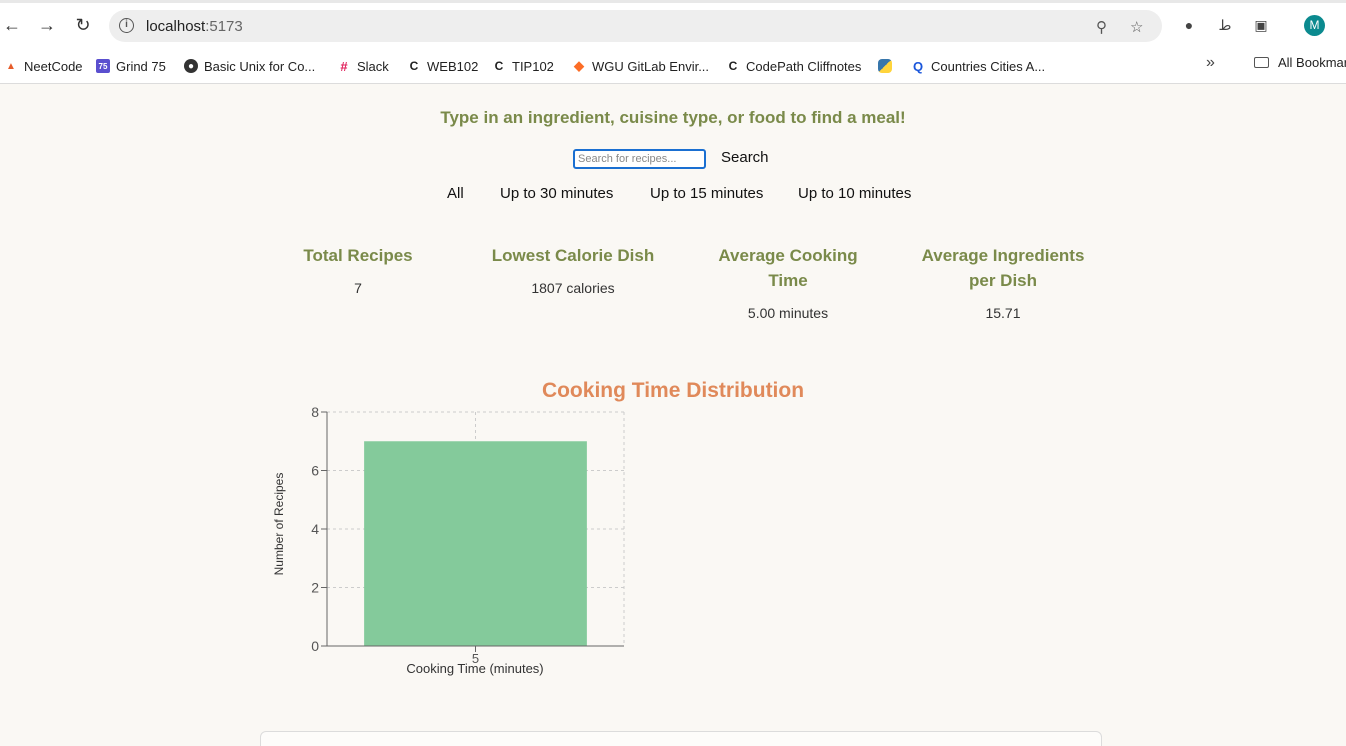 The width and height of the screenshot is (1346, 746). I want to click on stat-lowest-calorie: Lowest Calorie Dish 1807 calories, so click(573, 269).